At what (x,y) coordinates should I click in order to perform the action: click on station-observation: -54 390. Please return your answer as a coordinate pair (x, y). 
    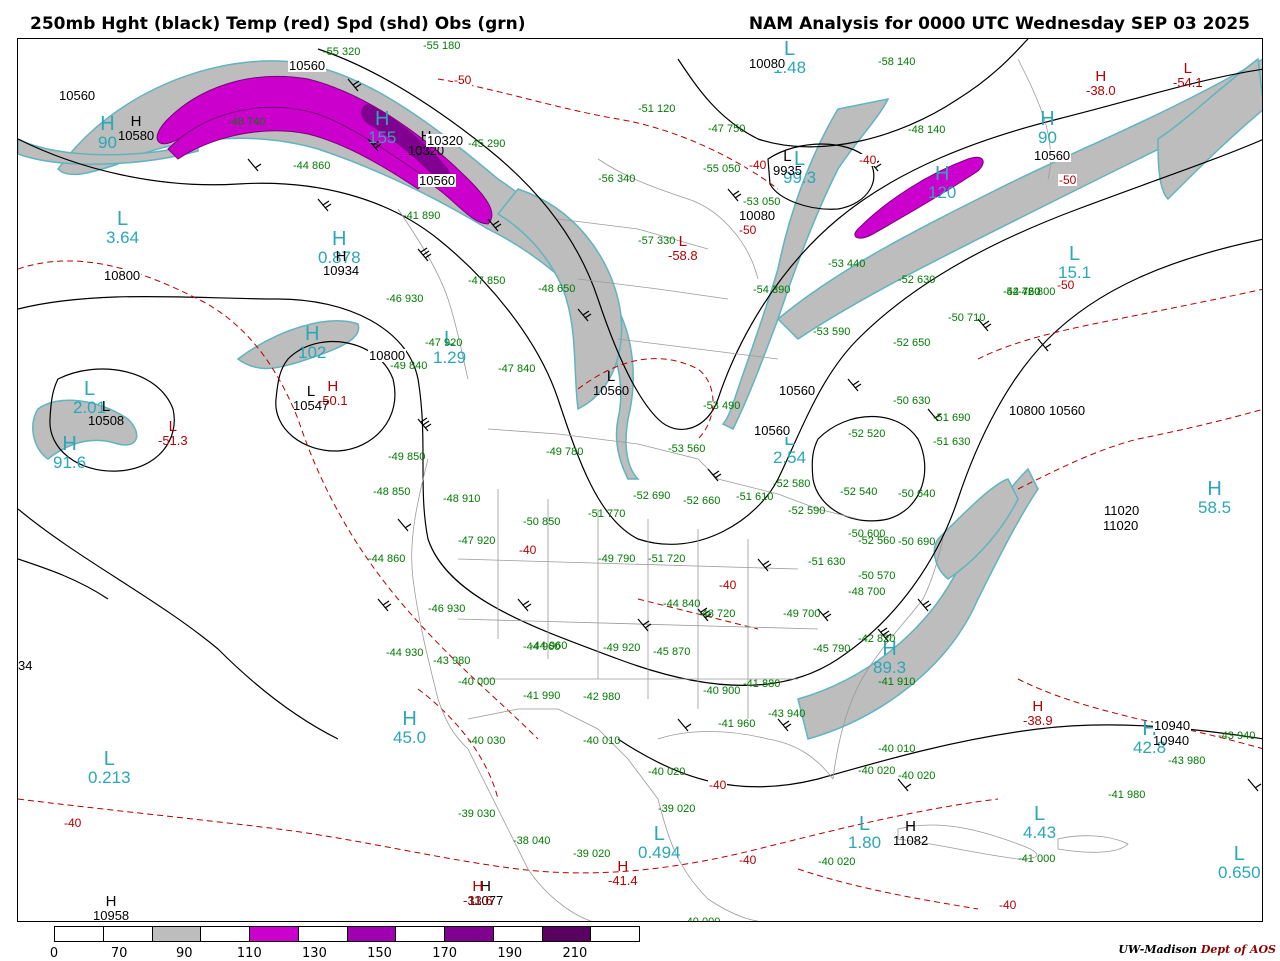
    Looking at the image, I should click on (772, 290).